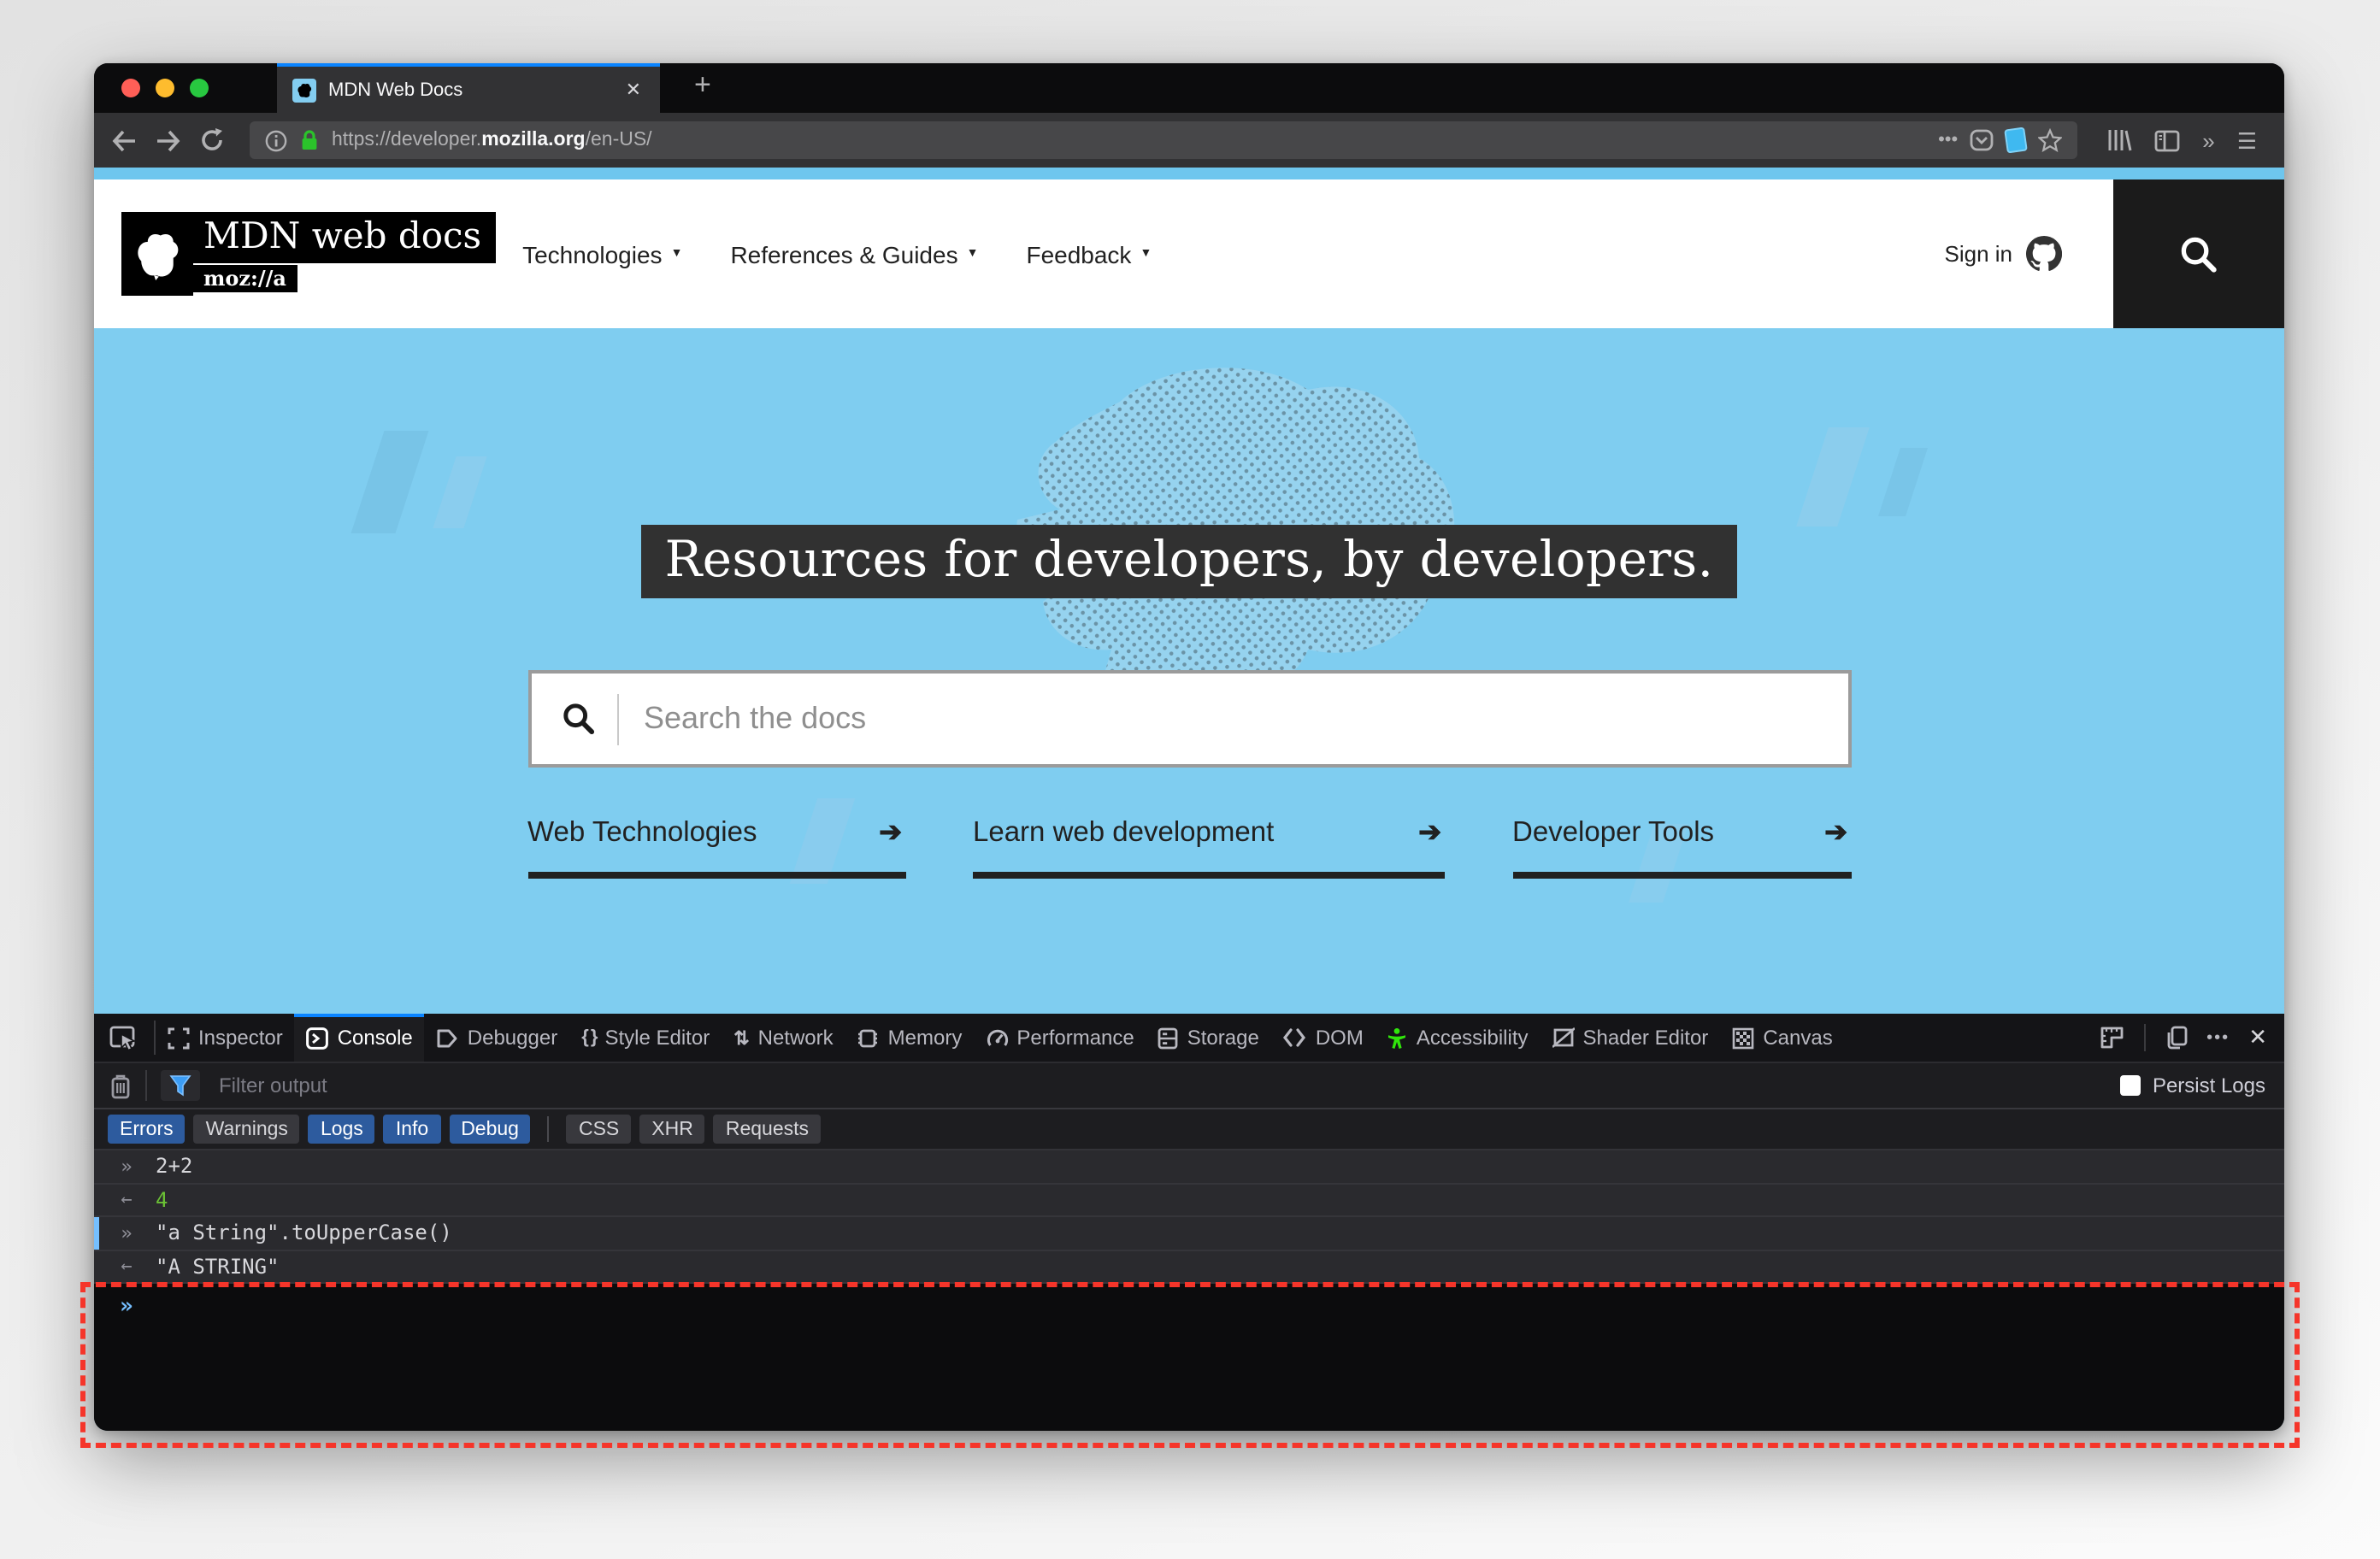 The width and height of the screenshot is (2380, 1559). What do you see at coordinates (1782, 1038) in the screenshot?
I see `tab-canvas: Canvas` at bounding box center [1782, 1038].